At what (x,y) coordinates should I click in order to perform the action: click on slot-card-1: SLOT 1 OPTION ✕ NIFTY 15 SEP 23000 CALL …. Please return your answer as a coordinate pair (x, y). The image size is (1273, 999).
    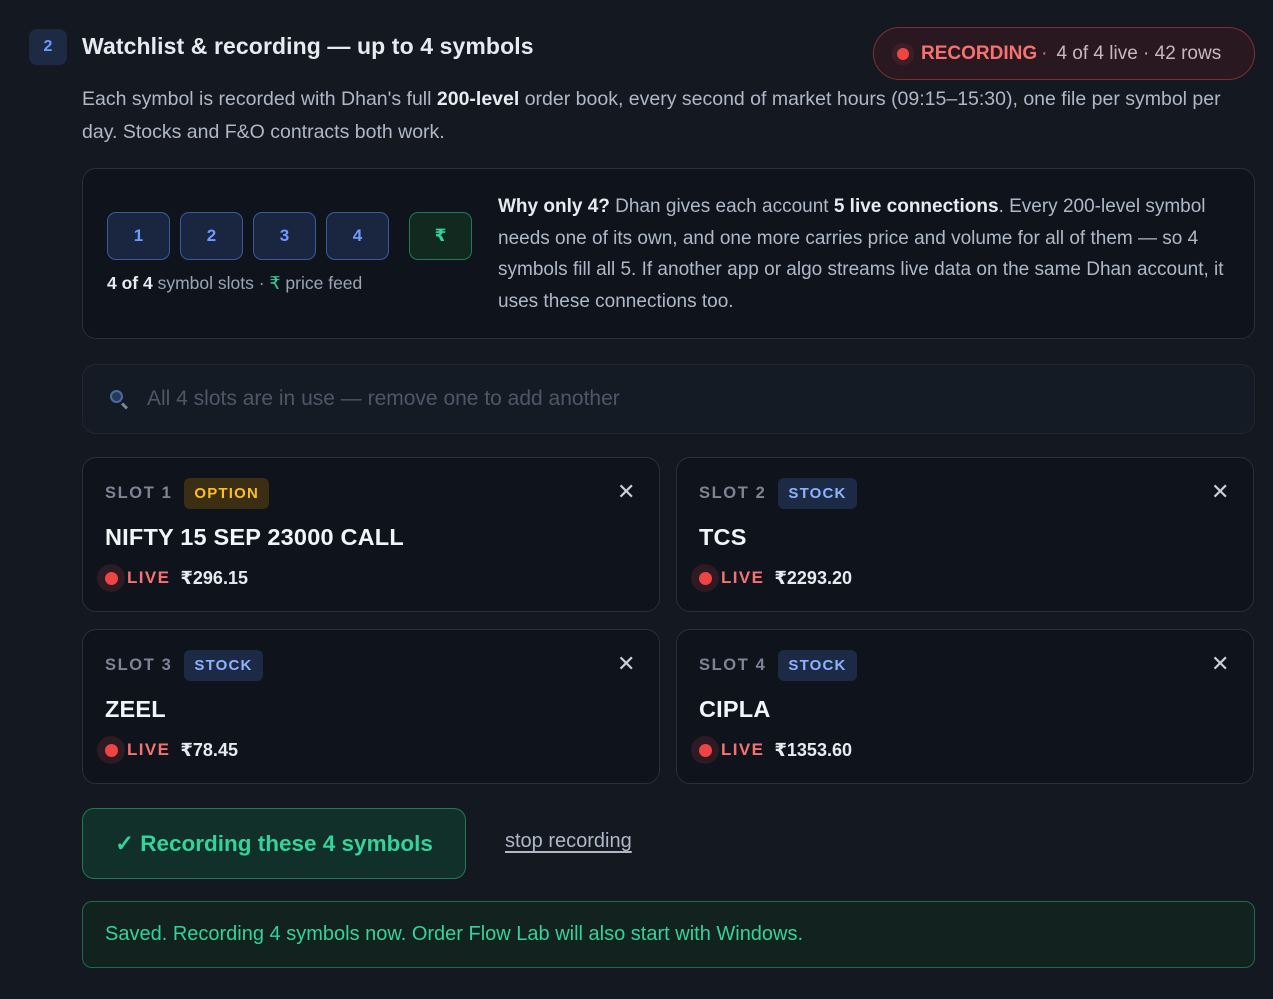
    Looking at the image, I should click on (371, 534).